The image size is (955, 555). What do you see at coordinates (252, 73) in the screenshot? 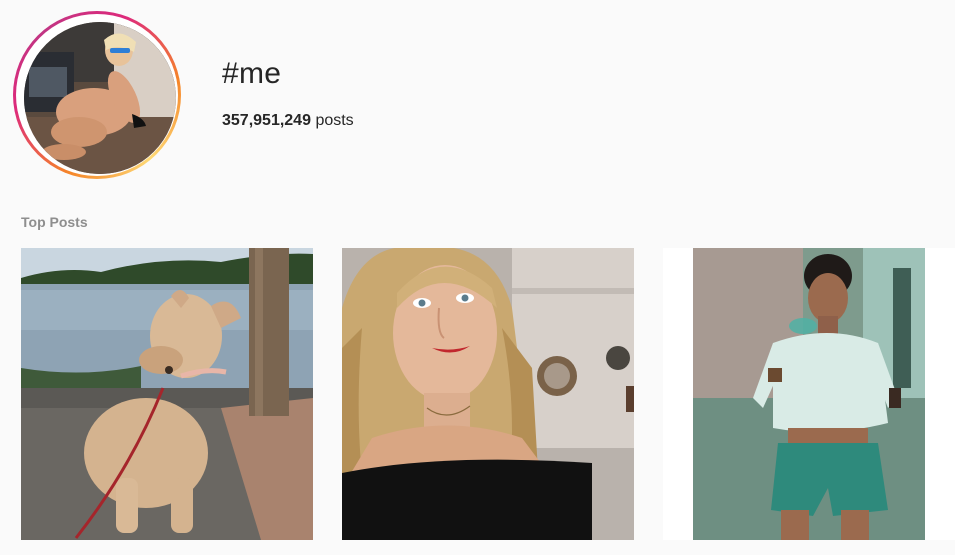
I see `hashtag-title: #me` at bounding box center [252, 73].